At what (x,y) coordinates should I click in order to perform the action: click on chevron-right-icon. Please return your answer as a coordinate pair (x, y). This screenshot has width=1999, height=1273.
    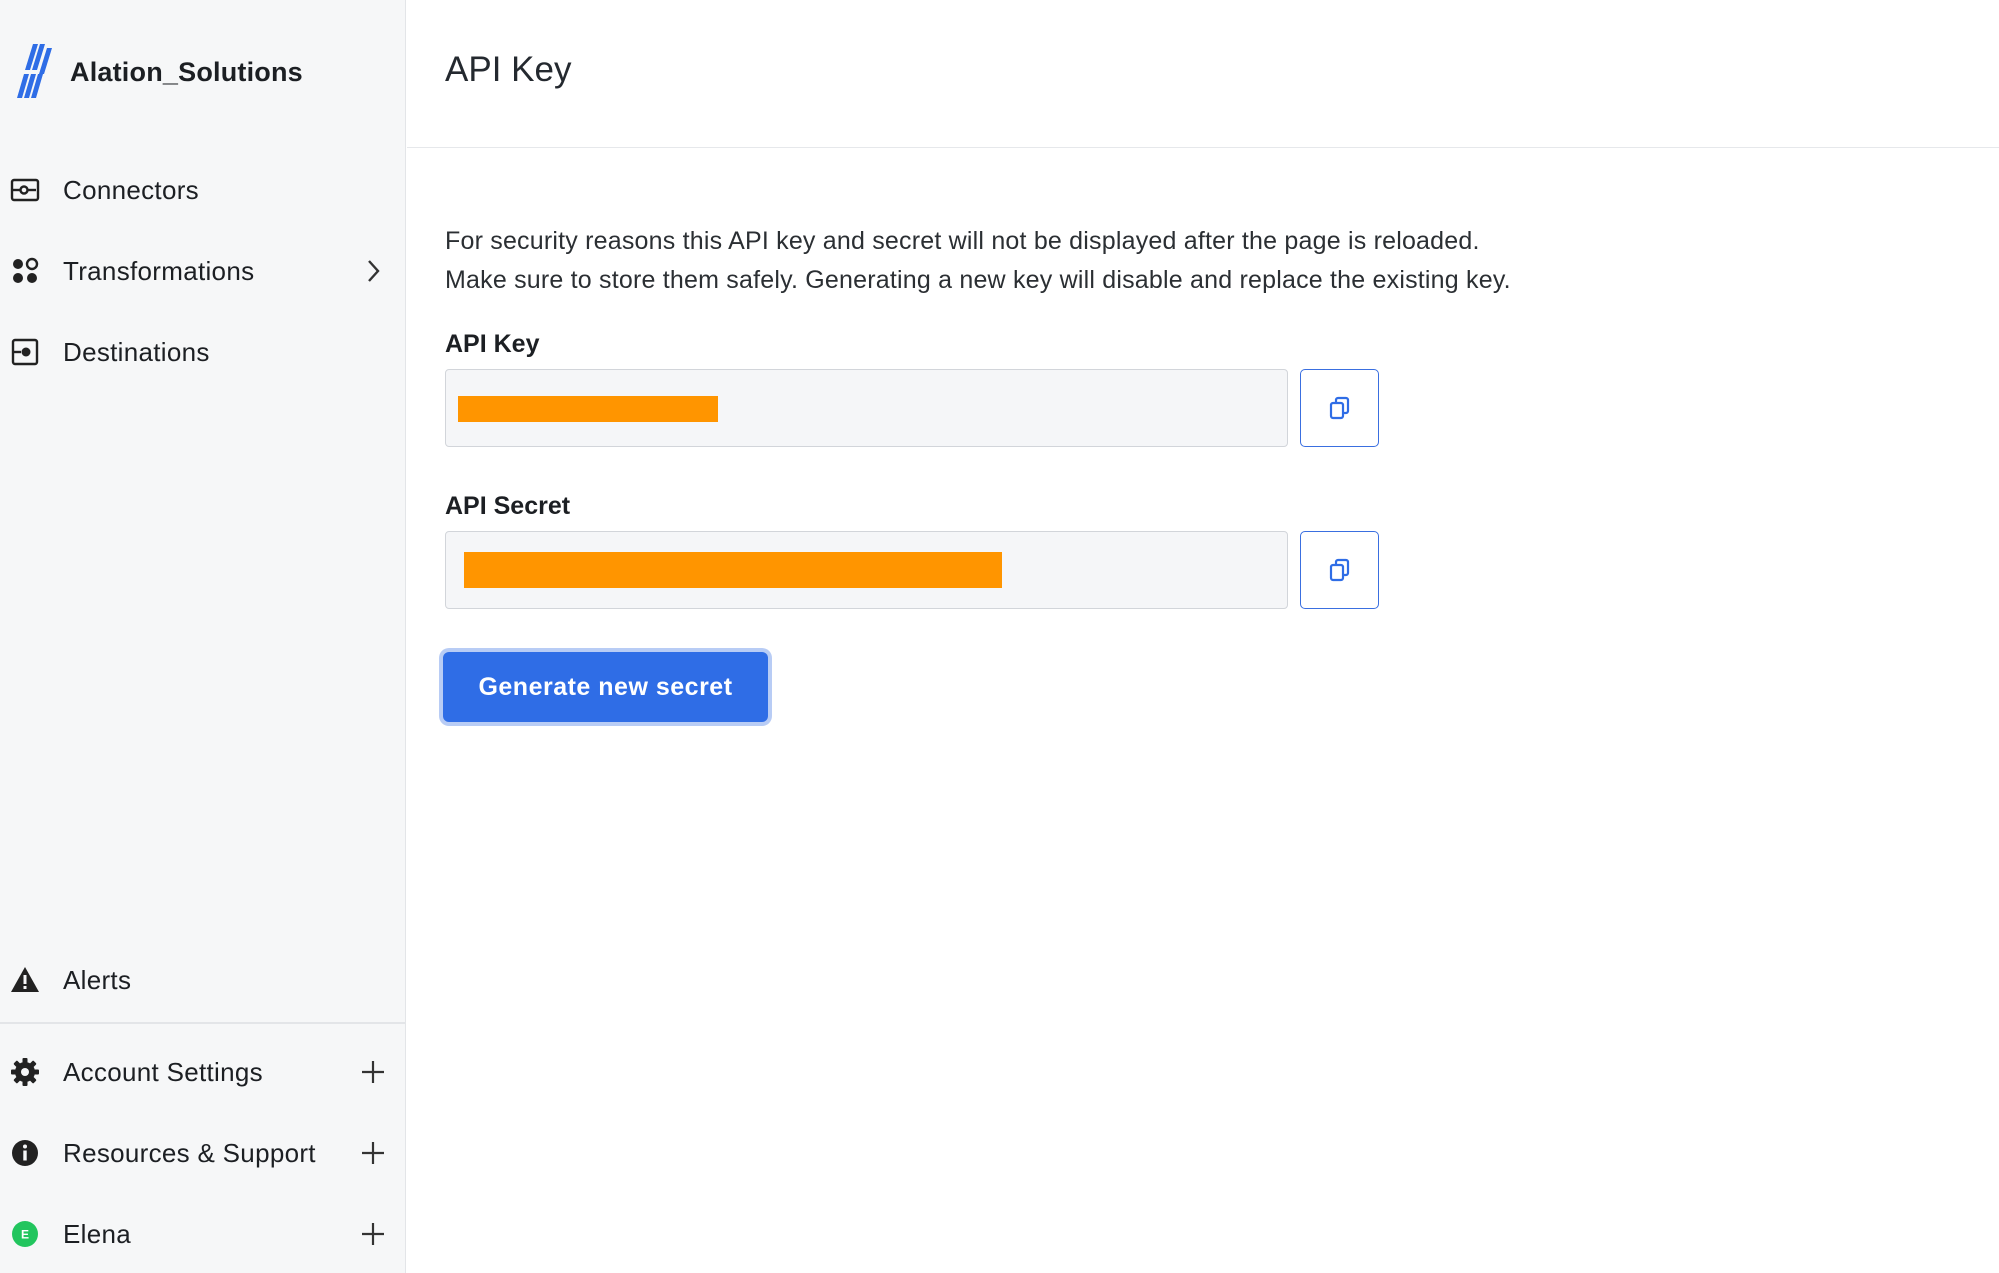
    Looking at the image, I should click on (373, 271).